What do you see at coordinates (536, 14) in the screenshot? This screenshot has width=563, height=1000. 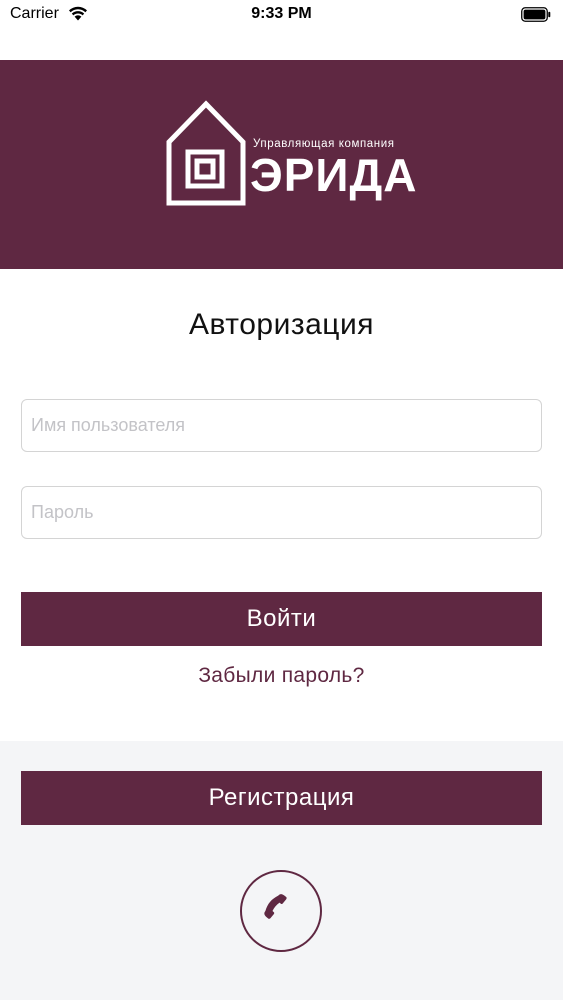 I see `battery-icon` at bounding box center [536, 14].